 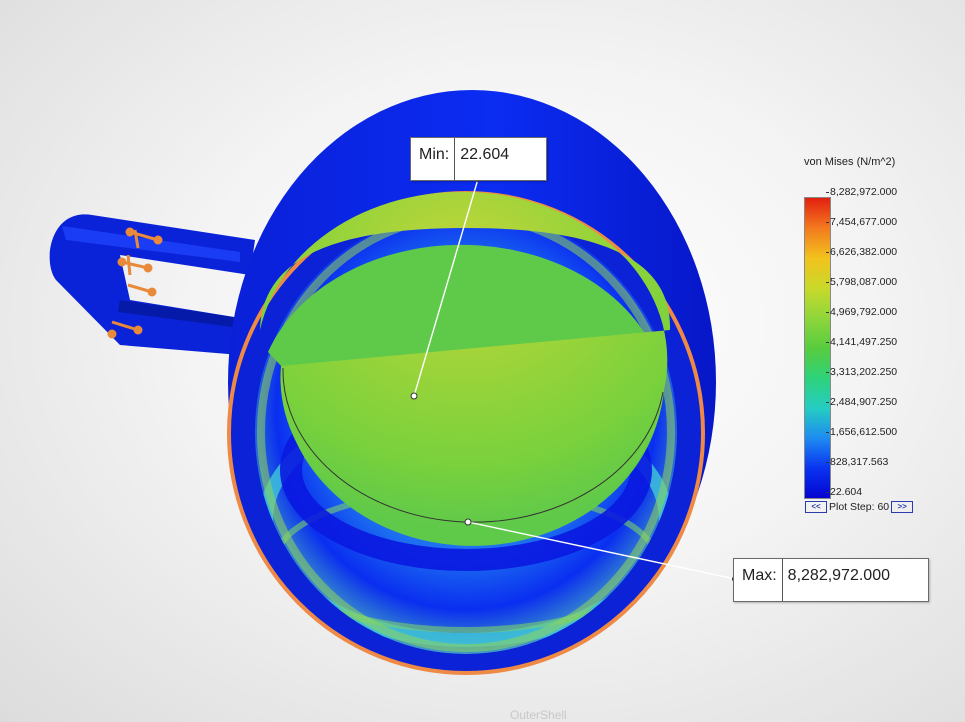 What do you see at coordinates (816, 507) in the screenshot?
I see `previous-step-button: <<` at bounding box center [816, 507].